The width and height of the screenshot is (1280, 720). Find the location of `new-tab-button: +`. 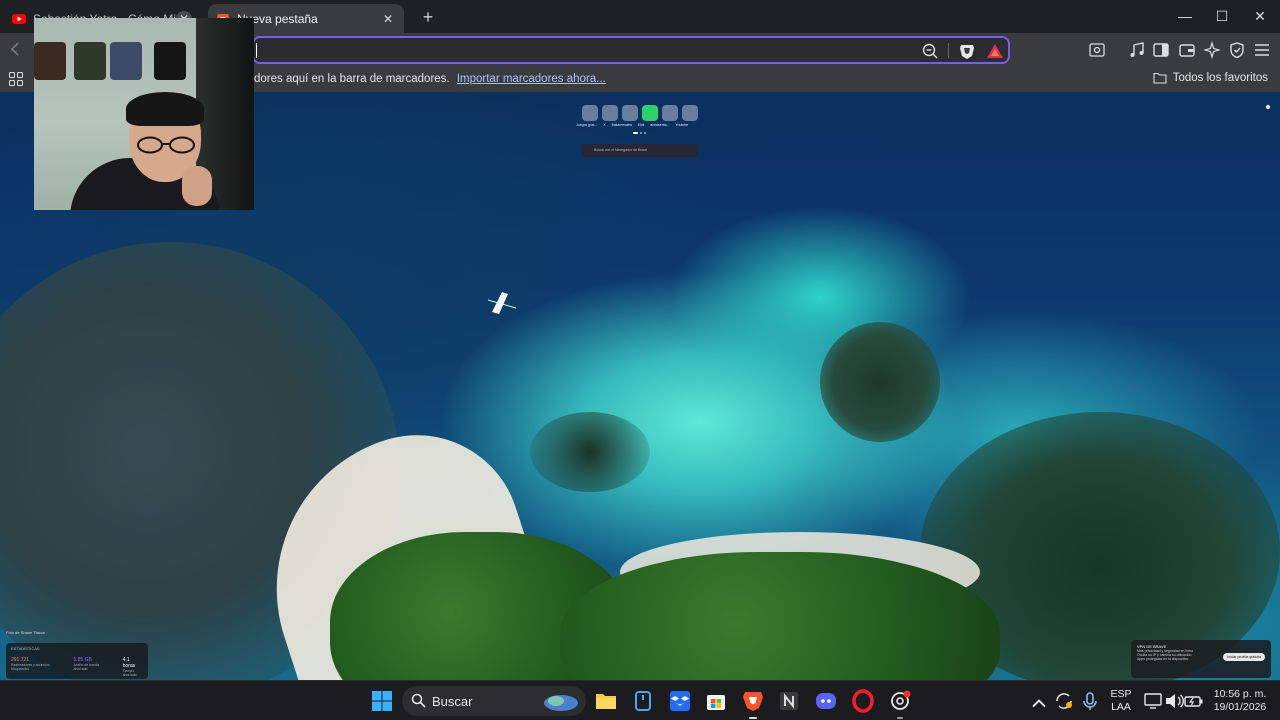

new-tab-button: + is located at coordinates (428, 17).